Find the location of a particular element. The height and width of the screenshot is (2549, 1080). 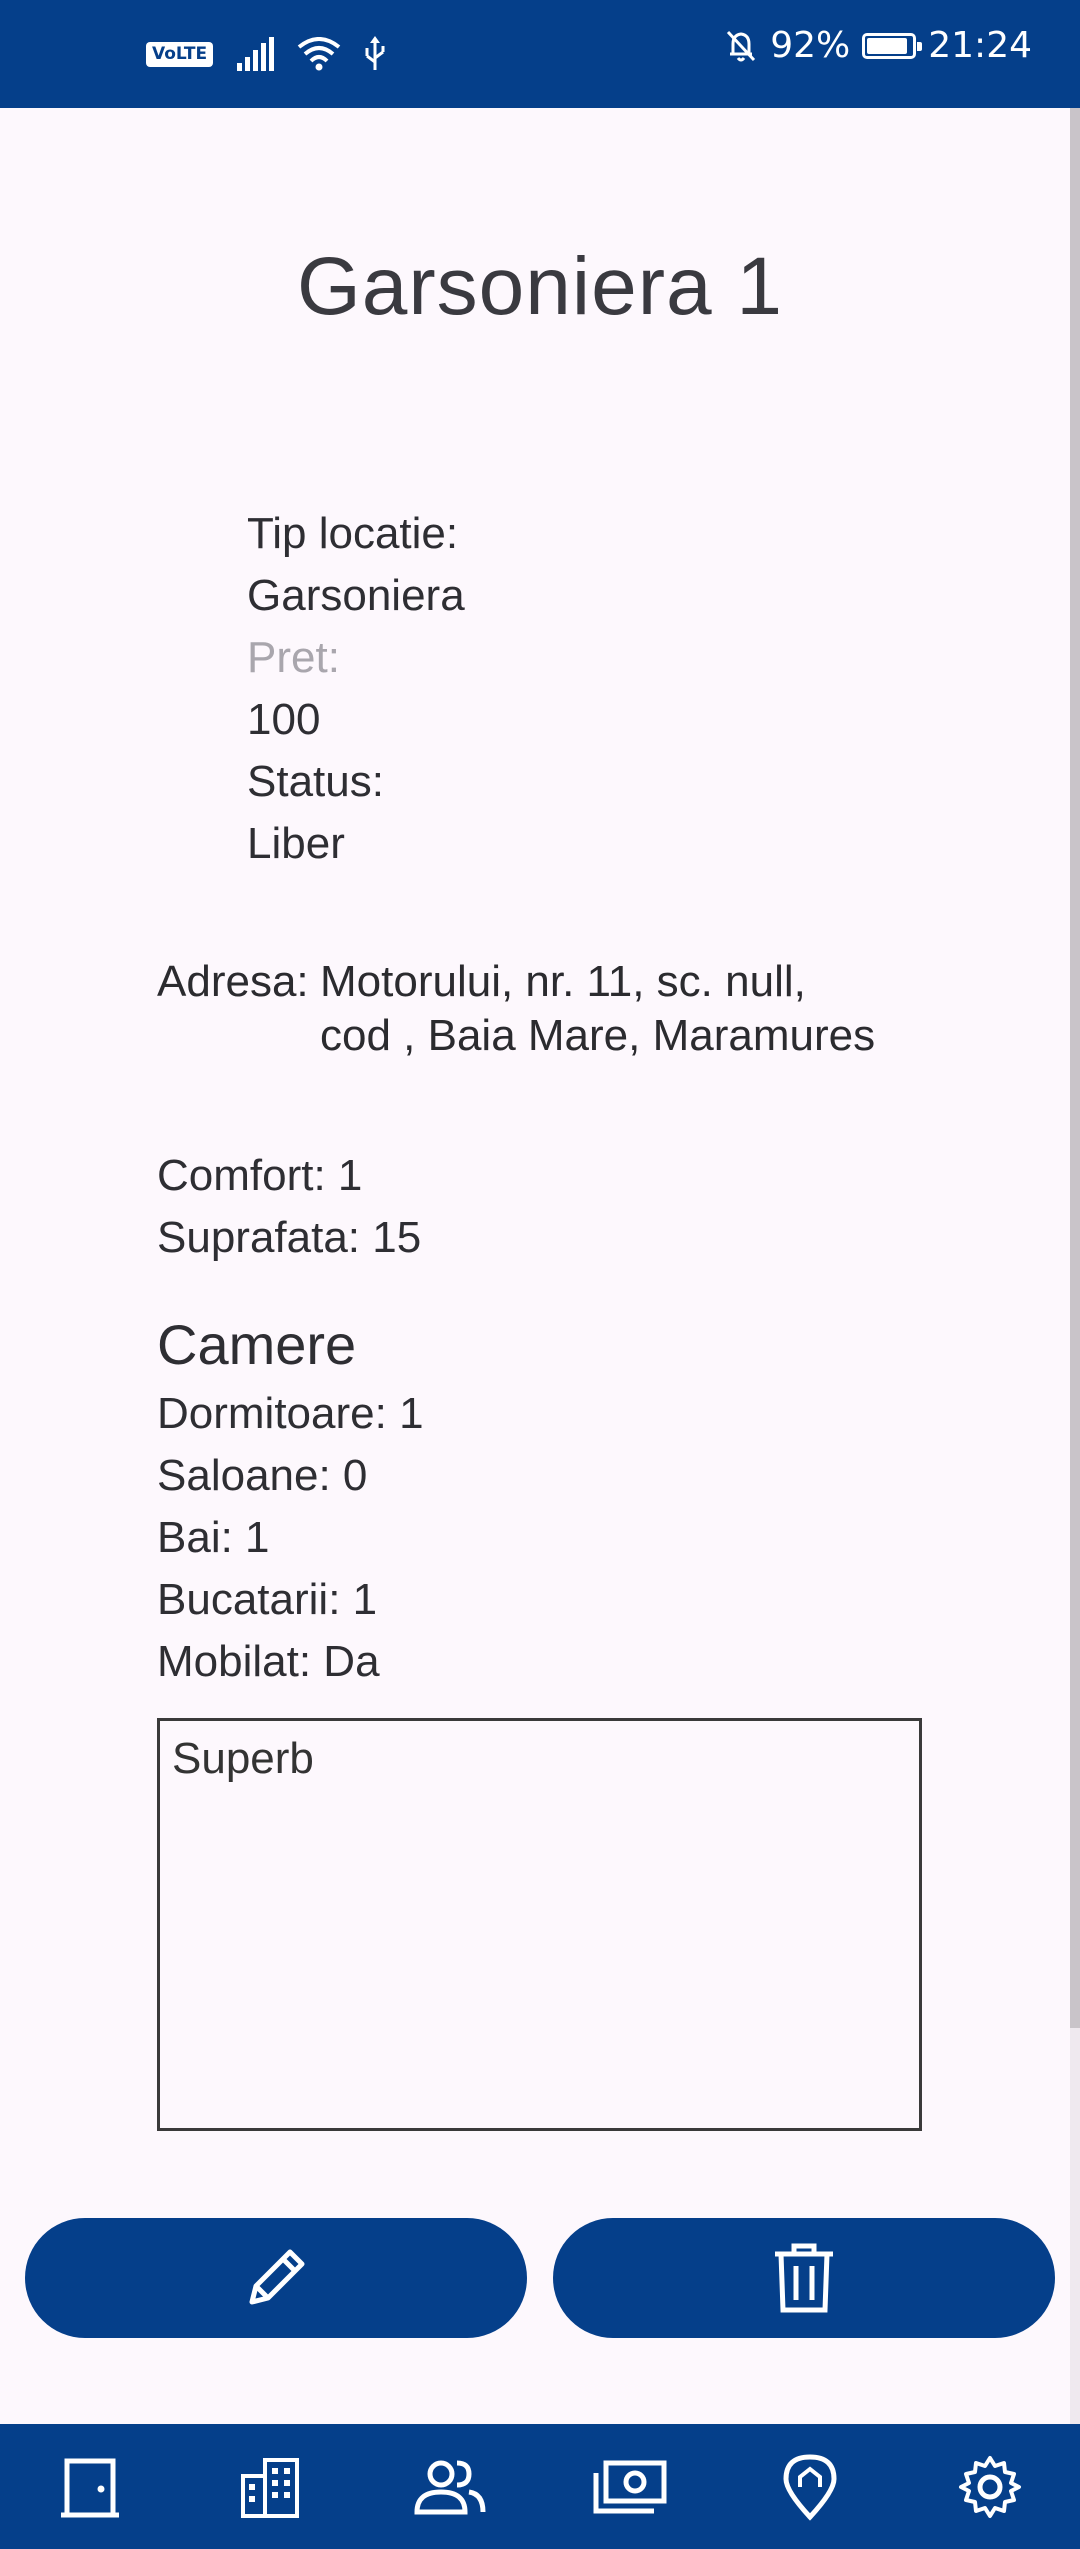

volte-badge: VoLTE is located at coordinates (180, 54).